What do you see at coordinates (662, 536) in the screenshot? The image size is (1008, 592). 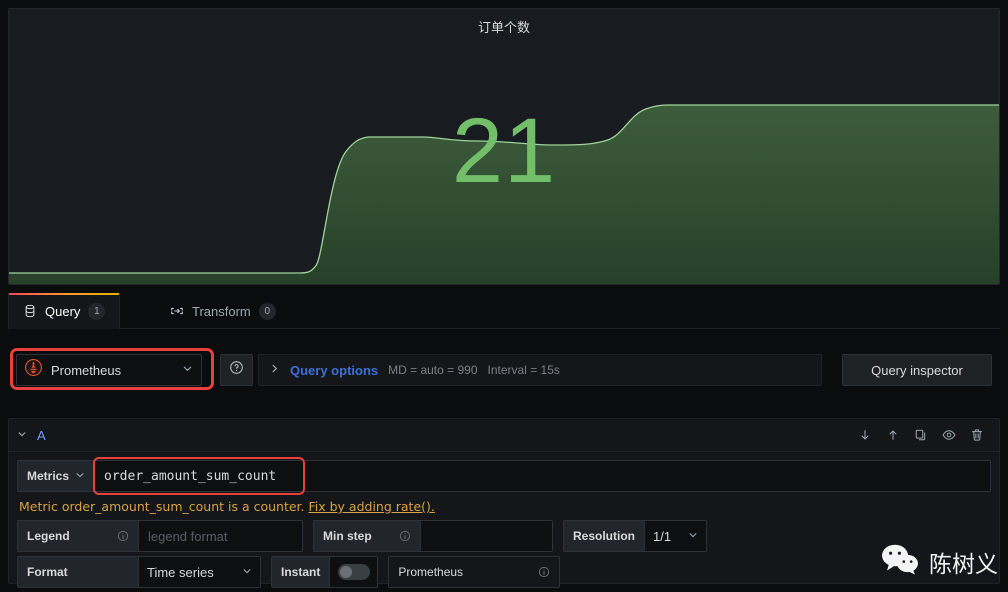 I see `resolution-value: 1/1` at bounding box center [662, 536].